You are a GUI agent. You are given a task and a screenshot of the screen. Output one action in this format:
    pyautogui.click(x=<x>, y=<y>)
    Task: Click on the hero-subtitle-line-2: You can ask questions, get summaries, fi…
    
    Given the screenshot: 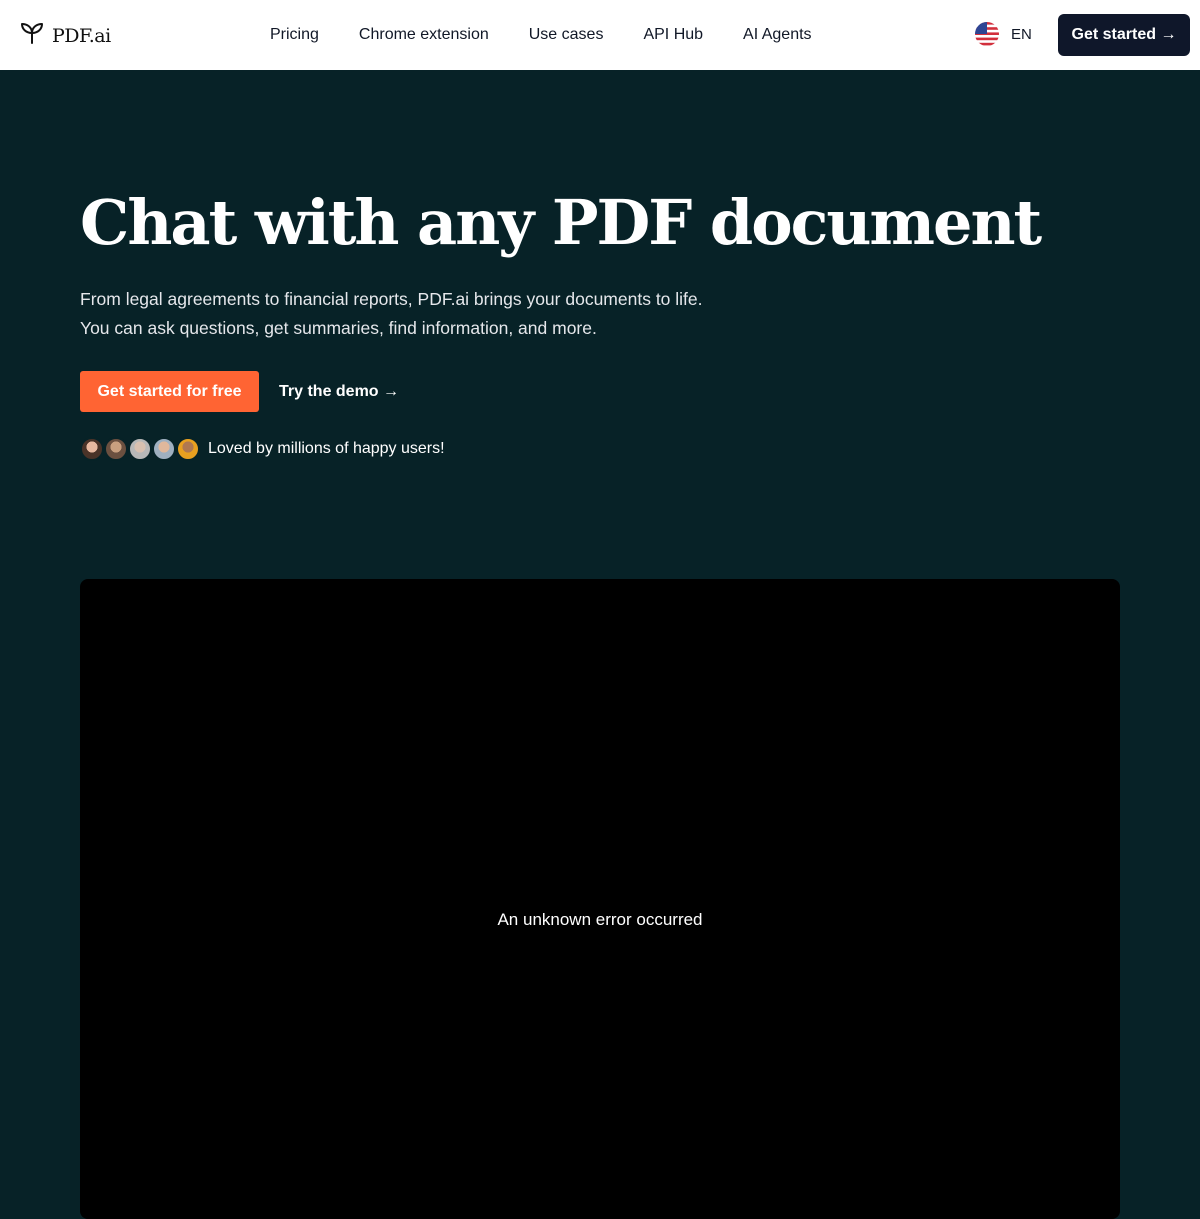 What is the action you would take?
    pyautogui.click(x=338, y=328)
    